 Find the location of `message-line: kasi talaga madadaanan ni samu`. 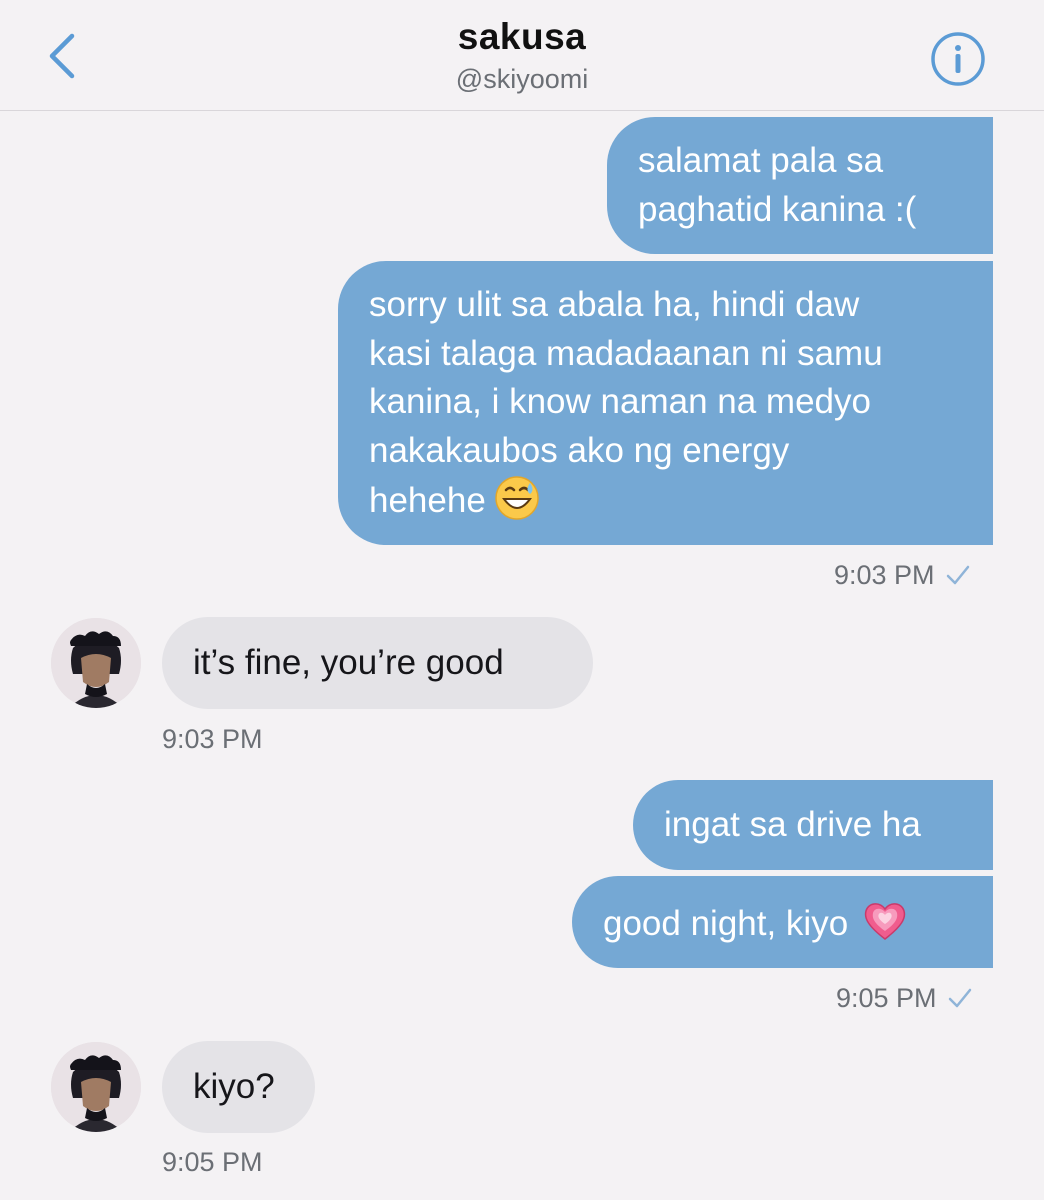

message-line: kasi talaga madadaanan ni samu is located at coordinates (626, 353).